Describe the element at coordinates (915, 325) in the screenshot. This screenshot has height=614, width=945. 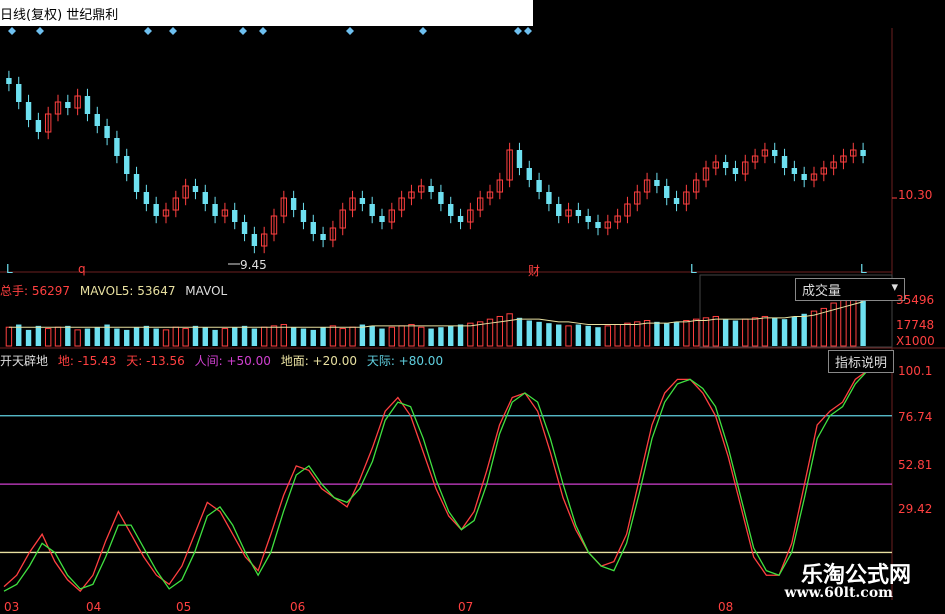
I see `volume-axis-label-mid: 17748` at that location.